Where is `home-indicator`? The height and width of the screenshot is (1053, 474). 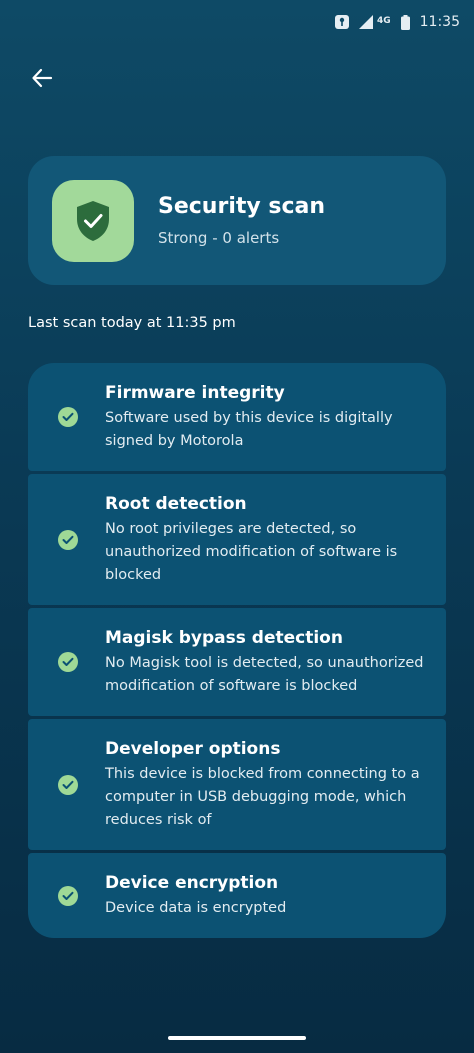 home-indicator is located at coordinates (237, 1038).